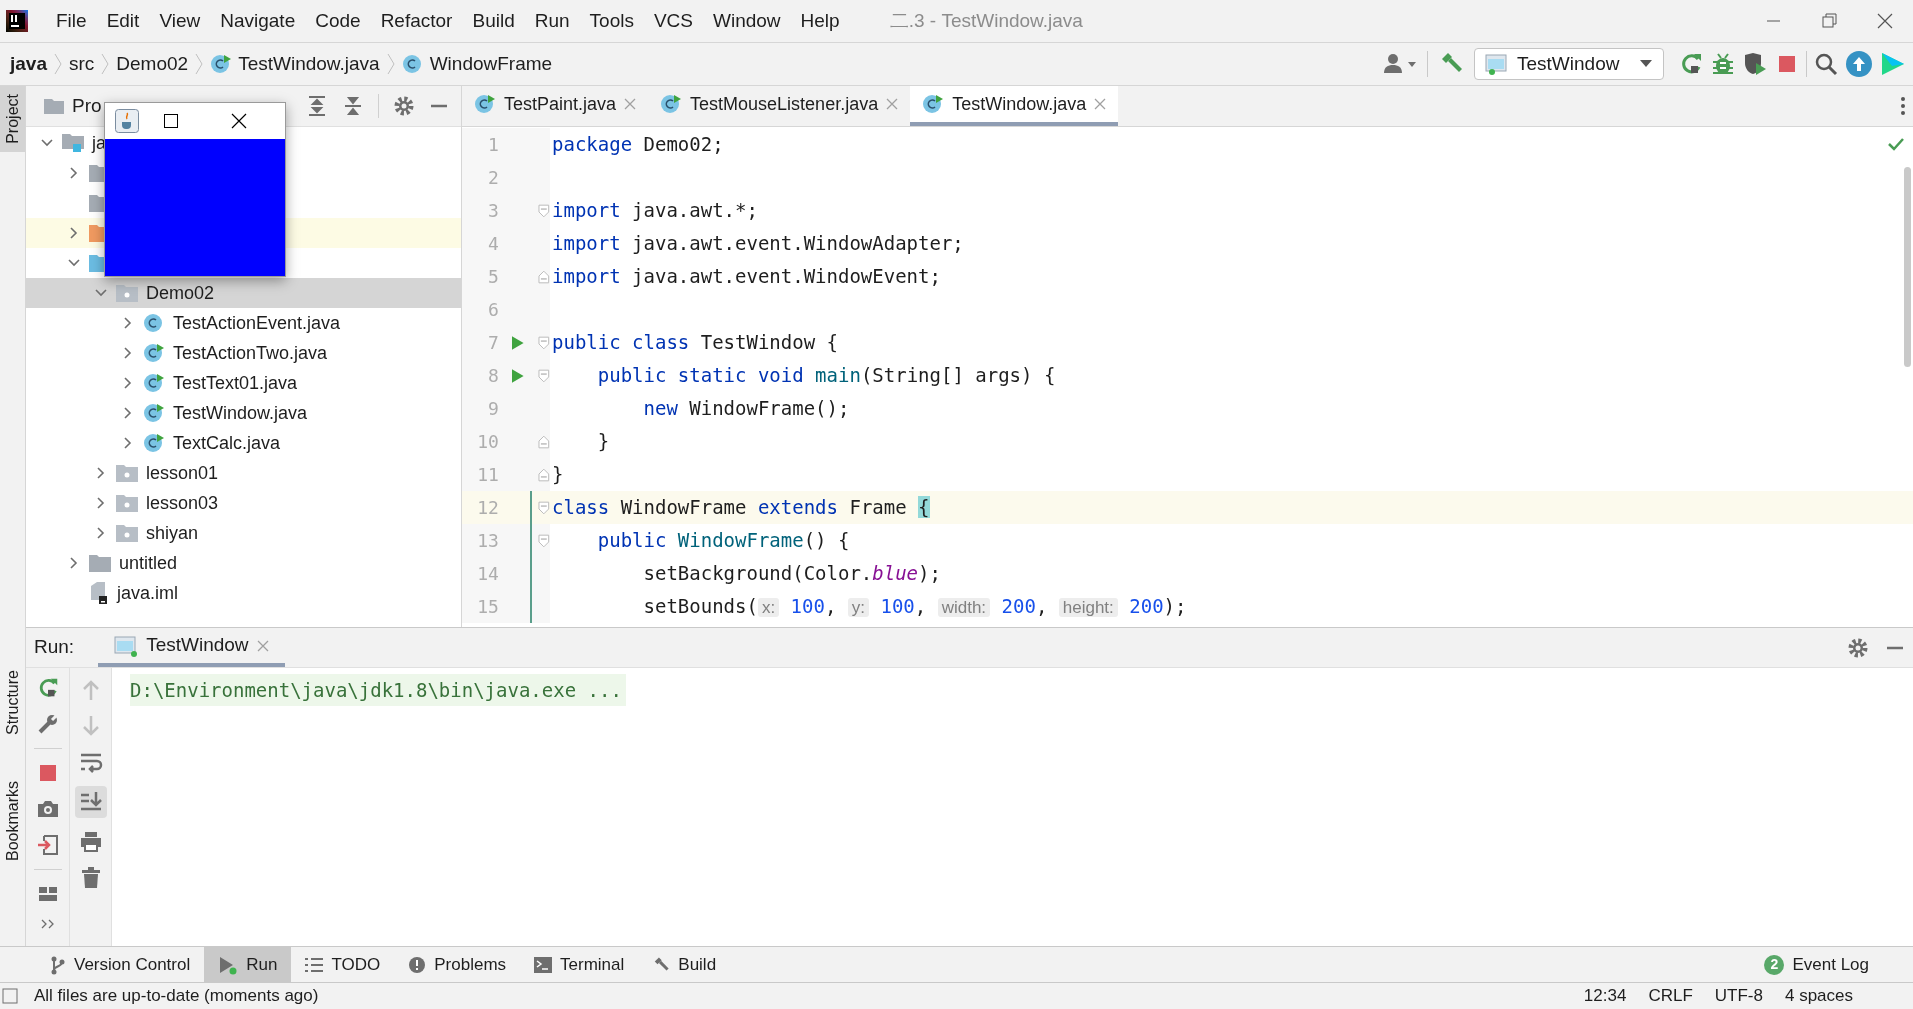  What do you see at coordinates (1670, 996) in the screenshot?
I see `status-item: CRLF` at bounding box center [1670, 996].